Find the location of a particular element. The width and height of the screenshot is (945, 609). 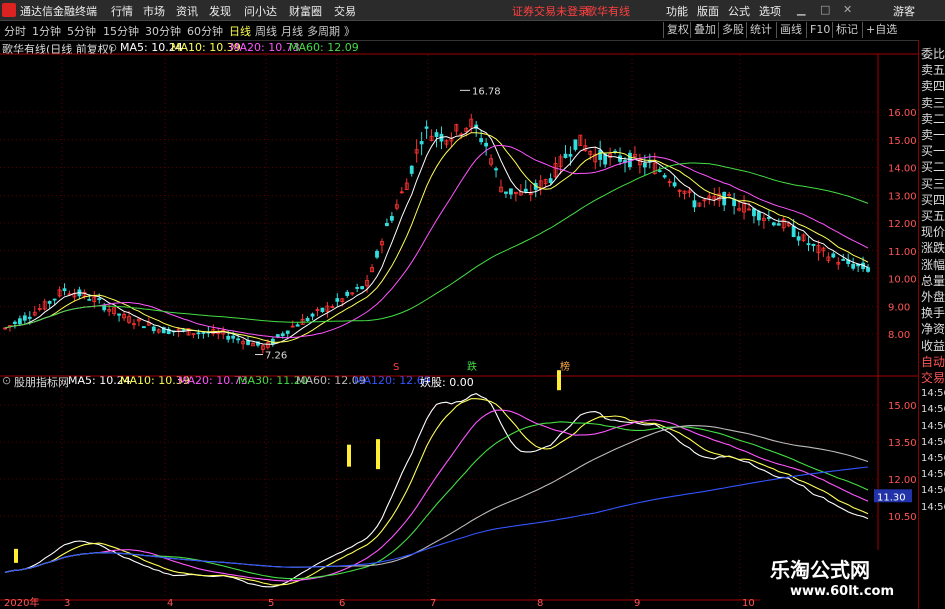

side-panel-item: 交易 is located at coordinates (933, 378).